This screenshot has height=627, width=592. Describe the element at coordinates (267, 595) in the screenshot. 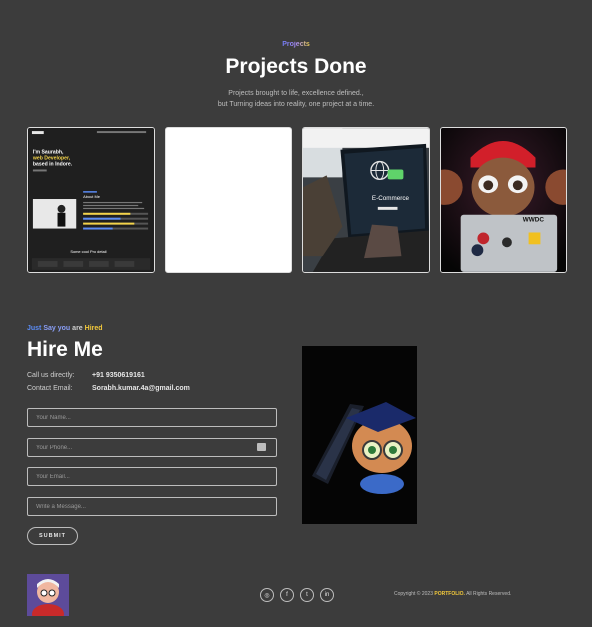

I see `instagram-icon: ◎` at that location.